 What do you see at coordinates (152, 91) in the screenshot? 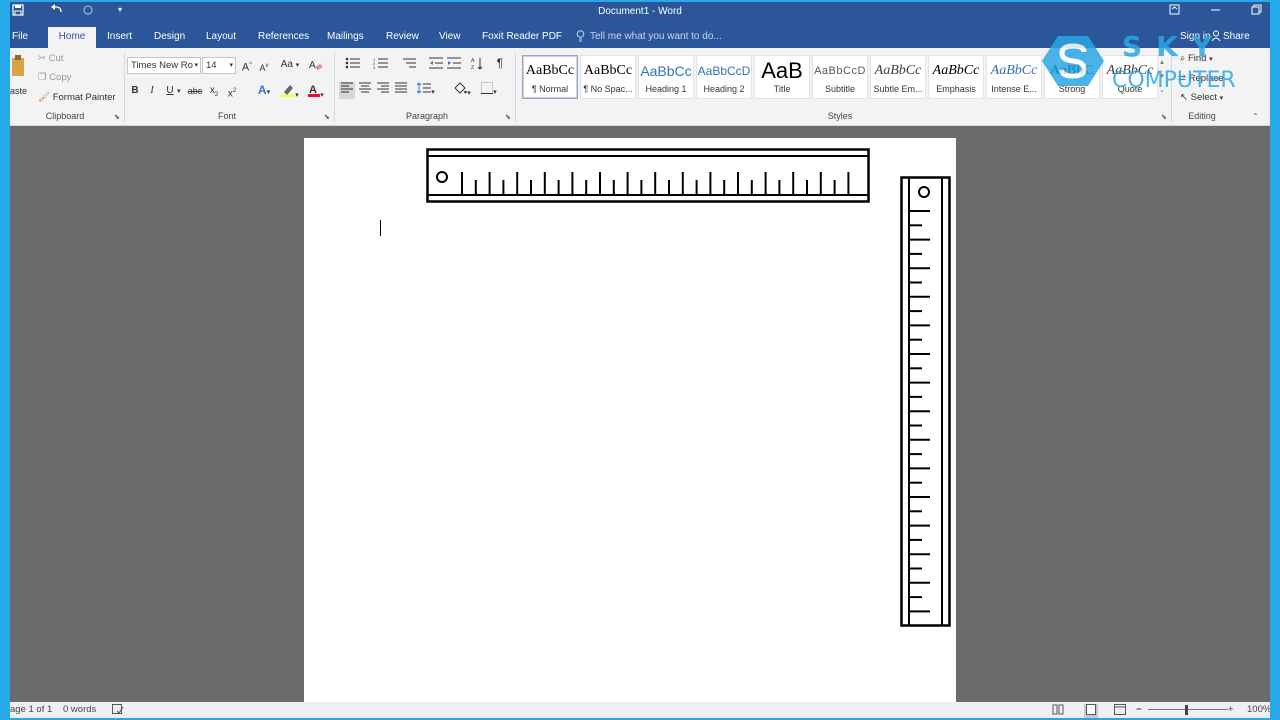
I see `italic-button: I` at bounding box center [152, 91].